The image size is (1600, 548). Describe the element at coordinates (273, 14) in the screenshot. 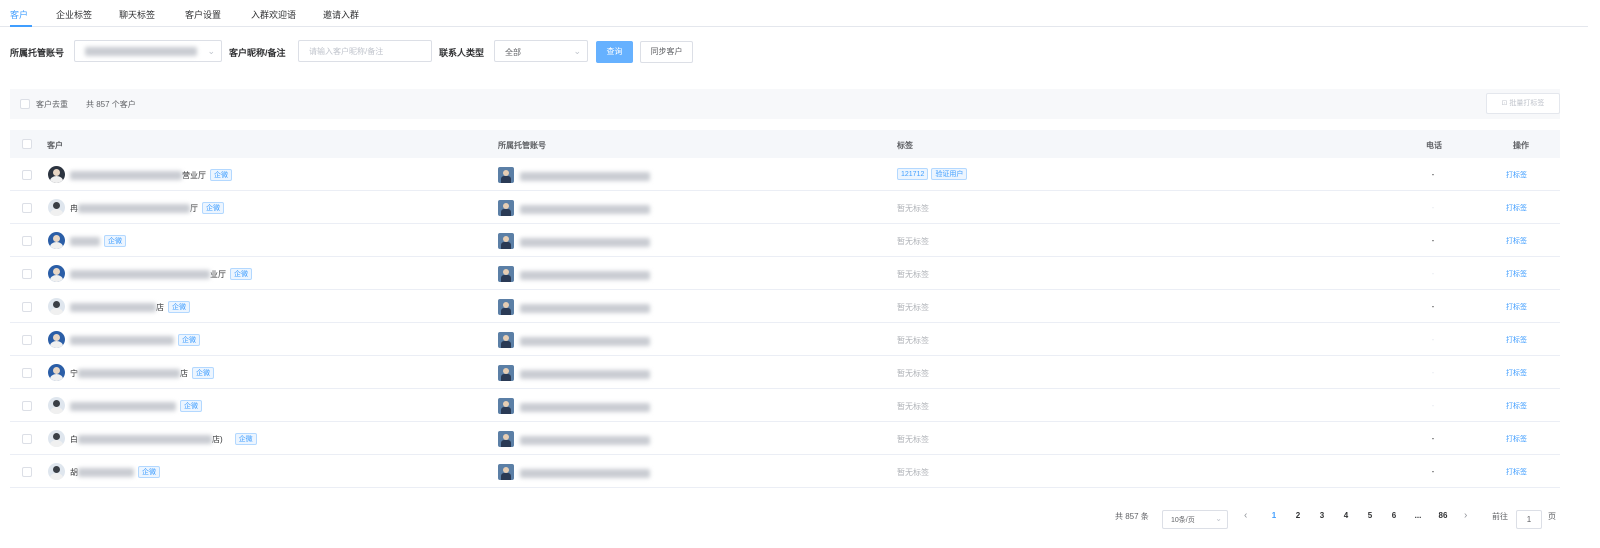

I see `tab-welcome-message: 入群欢迎语` at that location.